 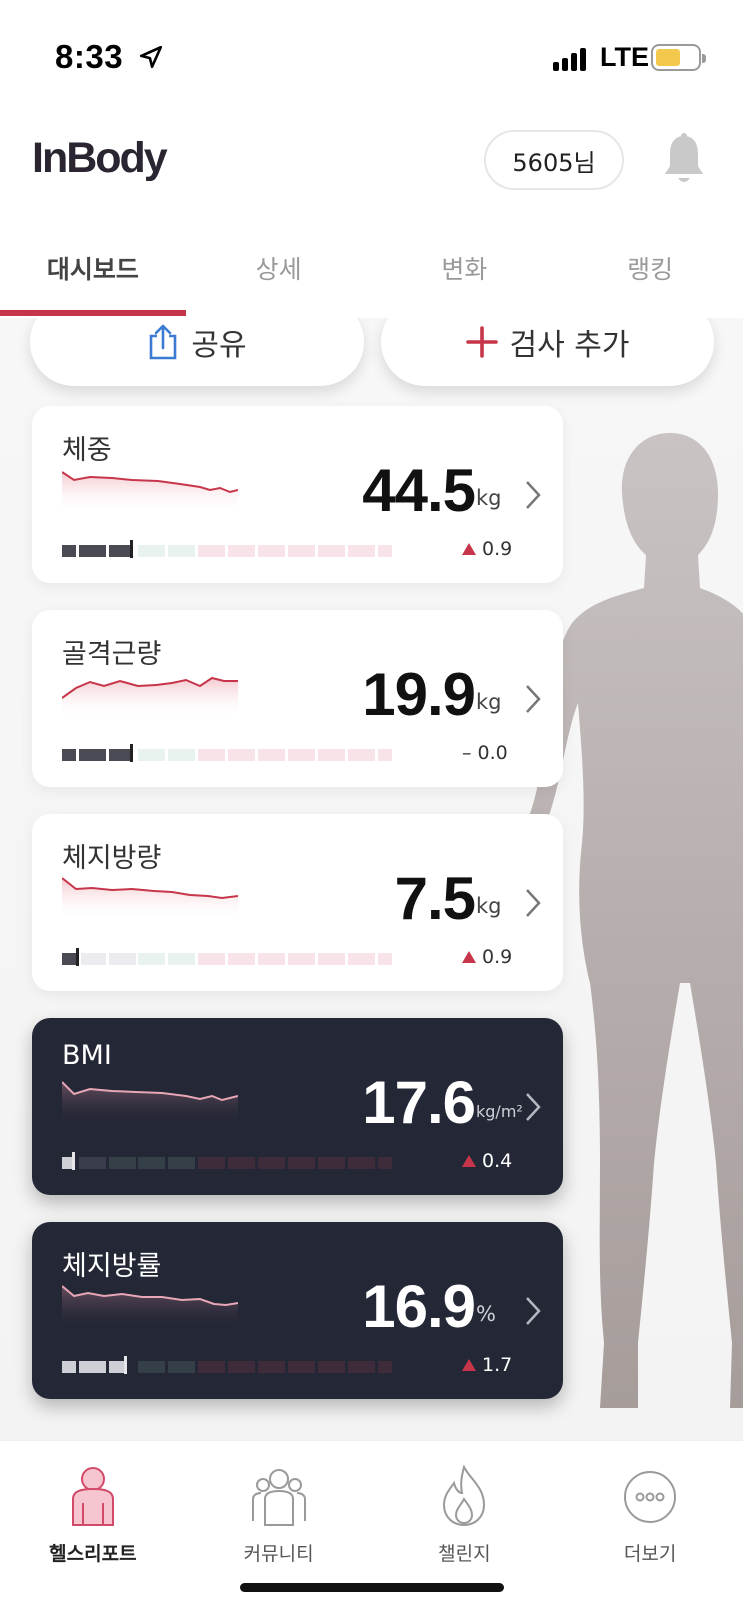 I want to click on metric-card-weight: 체중 44.5 kg 0.9, so click(x=297, y=494).